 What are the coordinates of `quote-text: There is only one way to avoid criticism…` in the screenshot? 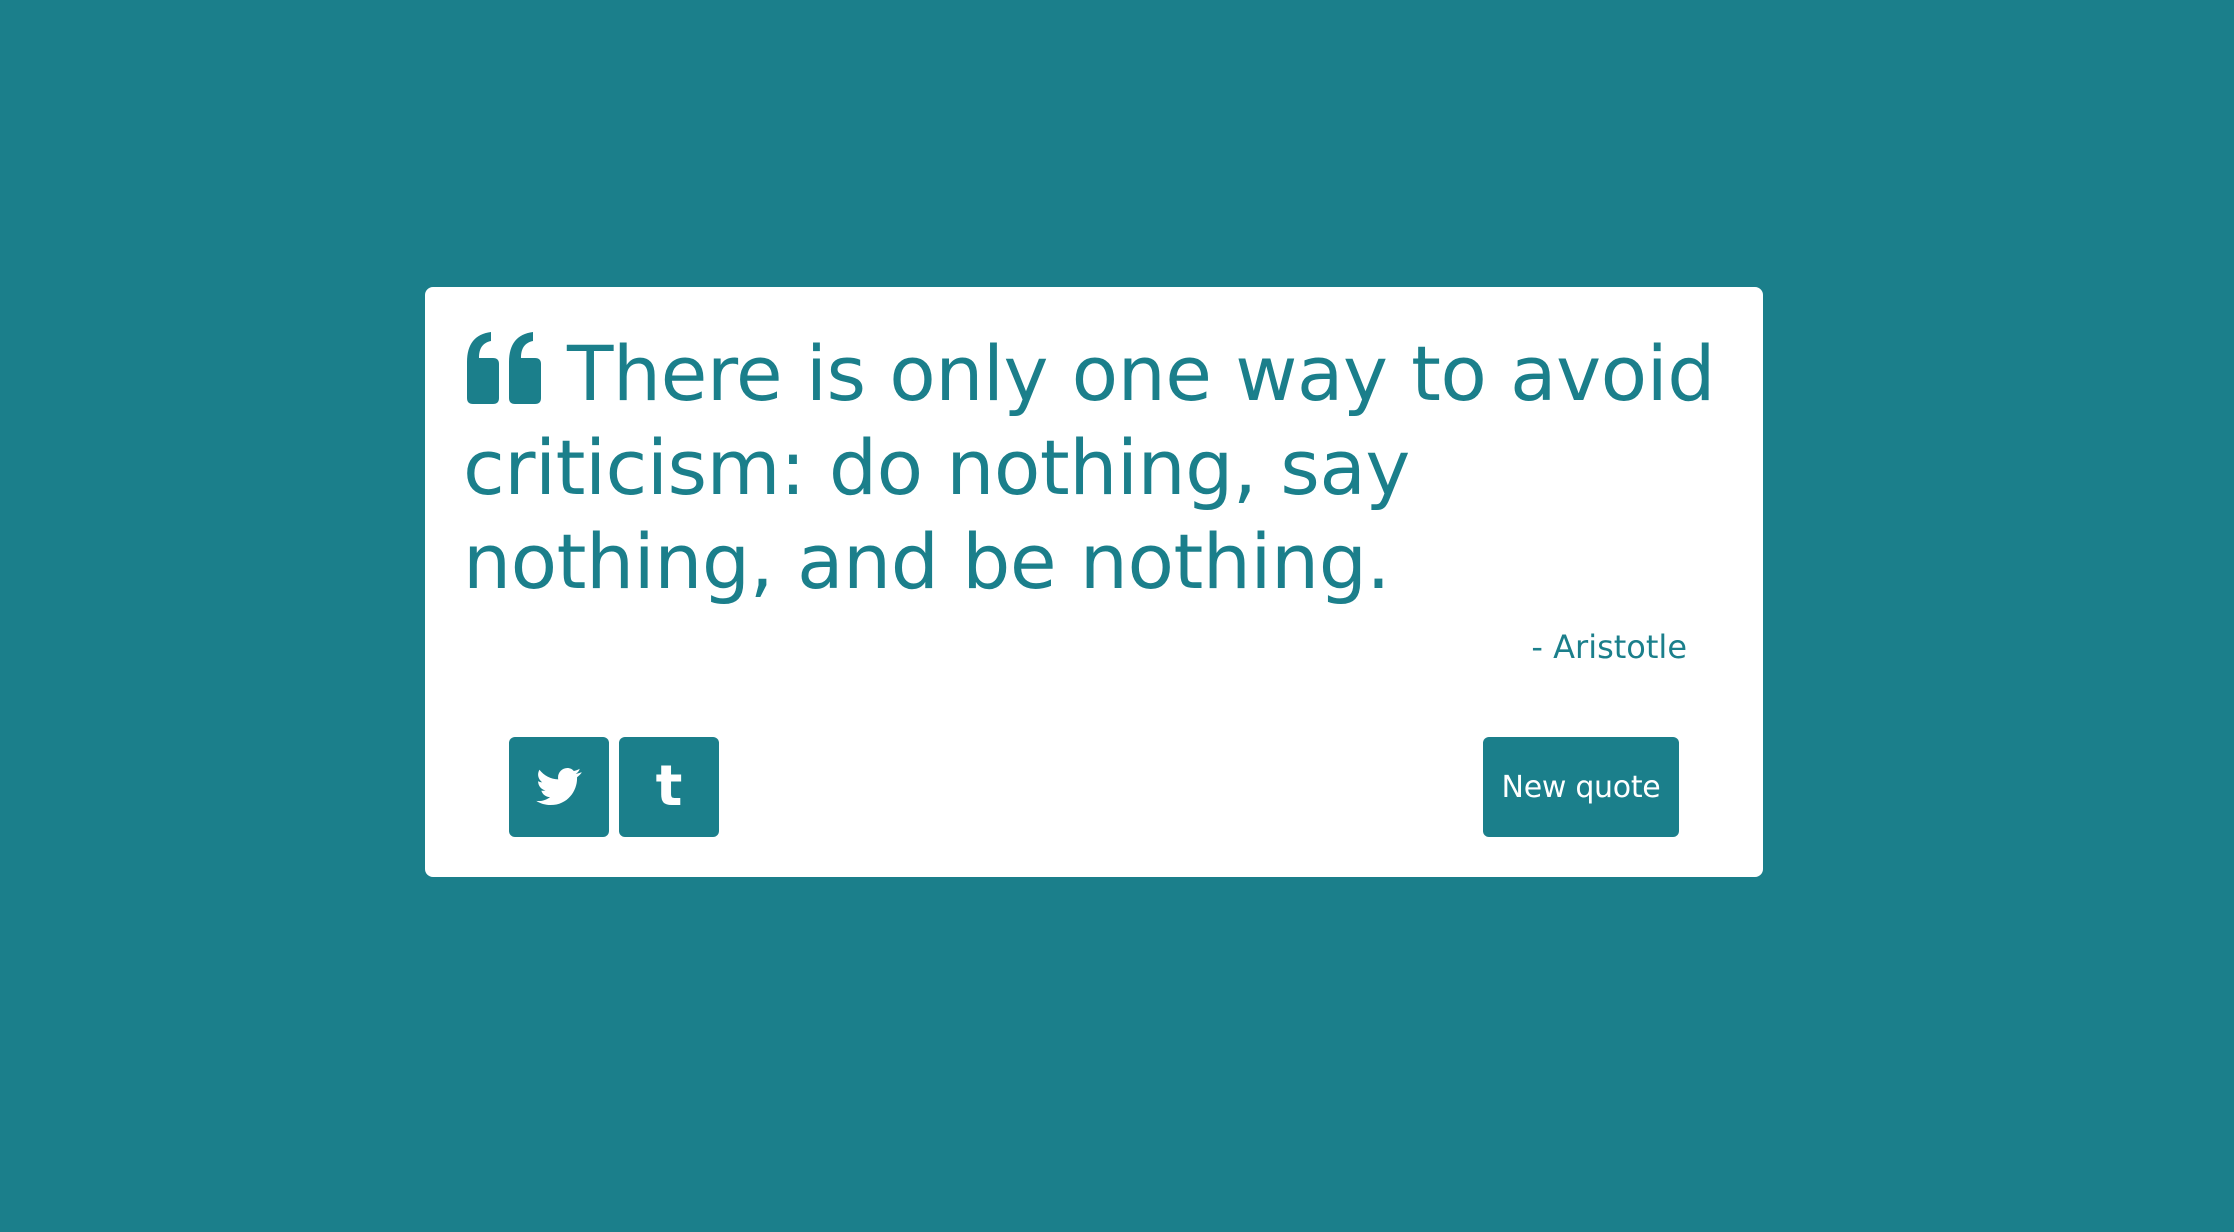 It's located at (1089, 467).